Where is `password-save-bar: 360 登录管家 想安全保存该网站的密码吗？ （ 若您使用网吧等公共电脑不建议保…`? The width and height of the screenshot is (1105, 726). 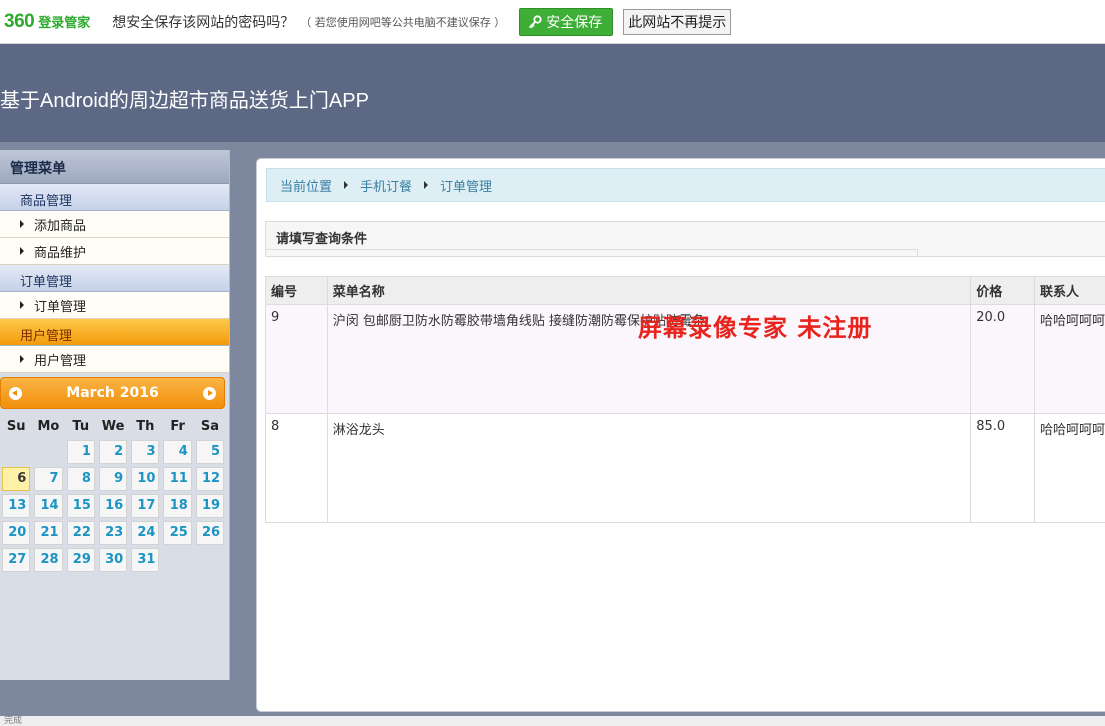
password-save-bar: 360 登录管家 想安全保存该网站的密码吗？ （ 若您使用网吧等公共电脑不建议保… is located at coordinates (552, 22).